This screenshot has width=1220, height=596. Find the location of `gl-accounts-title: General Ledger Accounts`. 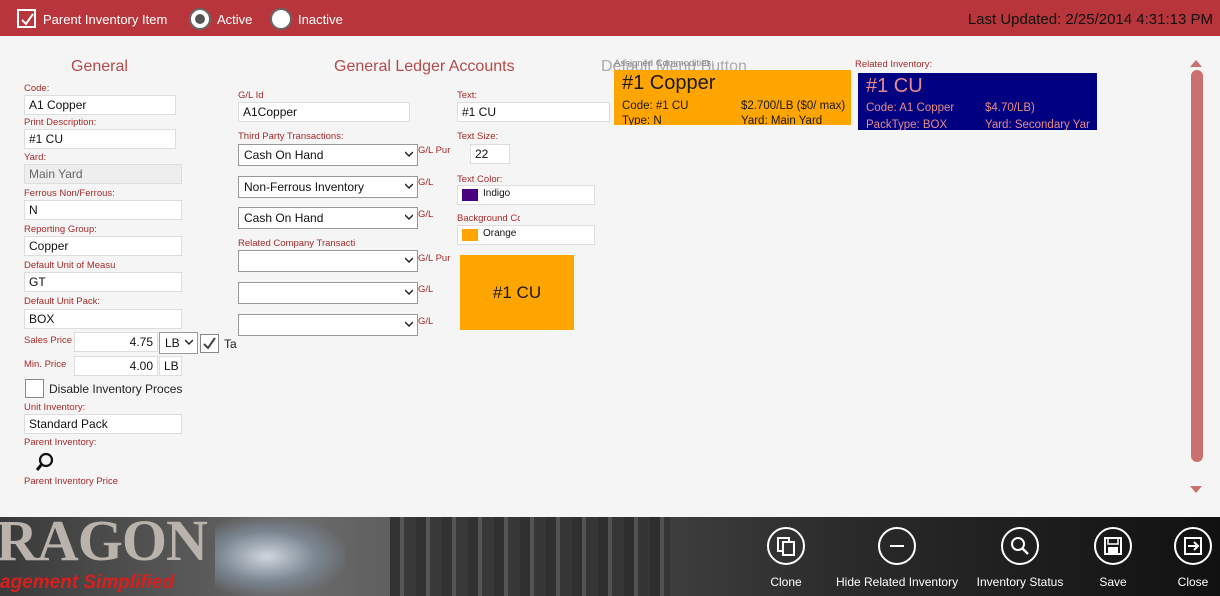

gl-accounts-title: General Ledger Accounts is located at coordinates (424, 66).